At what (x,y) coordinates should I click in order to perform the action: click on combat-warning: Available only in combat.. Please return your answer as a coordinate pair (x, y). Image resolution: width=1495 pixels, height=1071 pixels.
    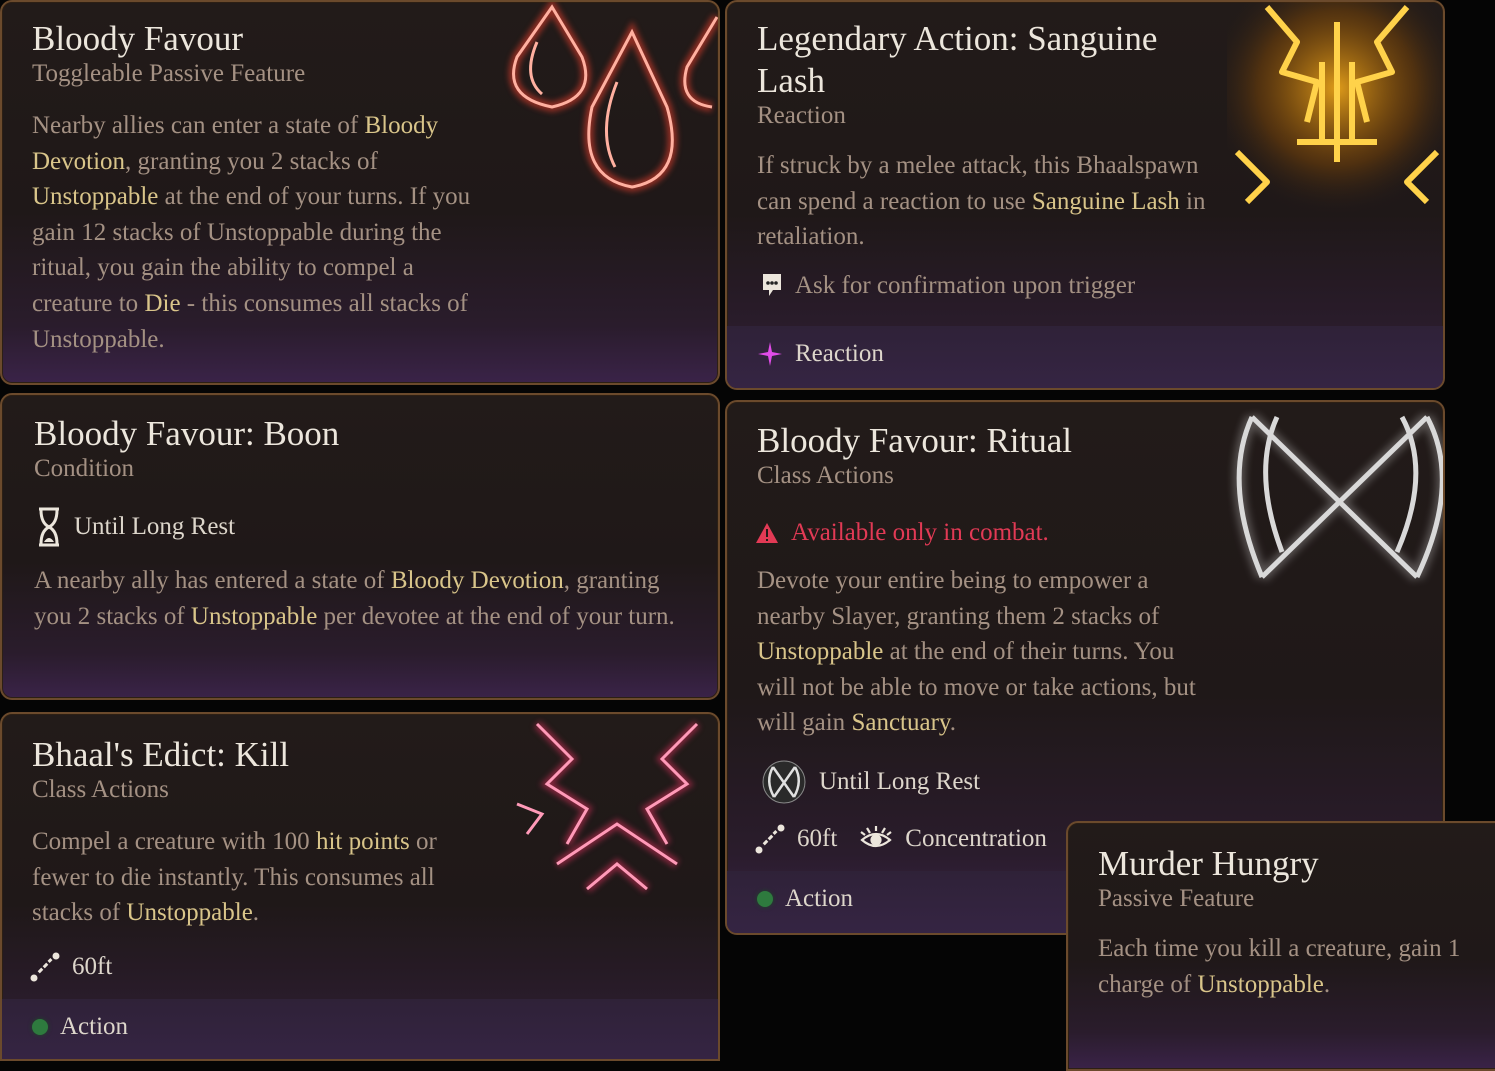
    Looking at the image, I should click on (902, 533).